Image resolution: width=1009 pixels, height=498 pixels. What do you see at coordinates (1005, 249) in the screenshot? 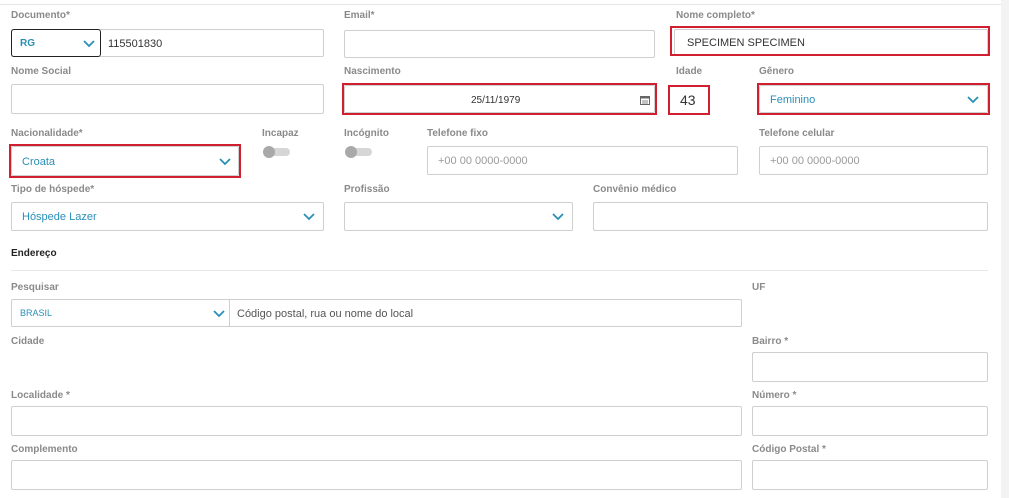
I see `scrollbar-track` at bounding box center [1005, 249].